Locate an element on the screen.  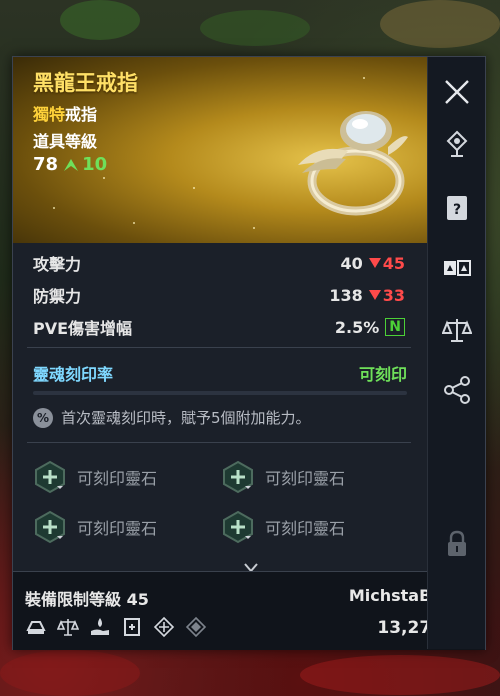
tooltip-footer: 裝備限制等級 45 MichstaBeMic 13,276 is located at coordinates (249, 610).